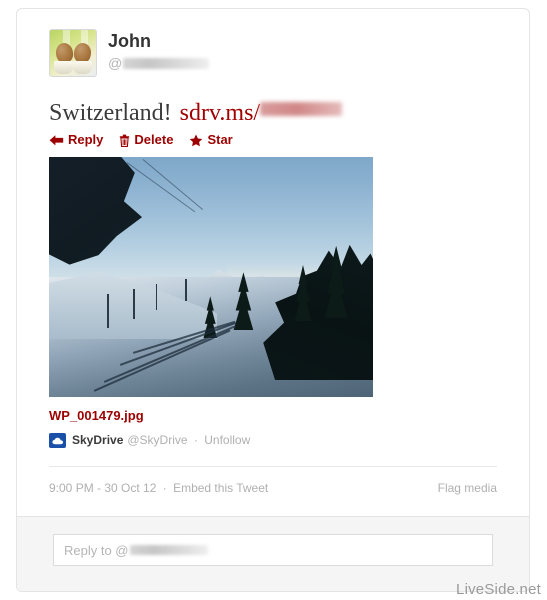 The height and width of the screenshot is (600, 547). I want to click on author-handle: @, so click(159, 63).